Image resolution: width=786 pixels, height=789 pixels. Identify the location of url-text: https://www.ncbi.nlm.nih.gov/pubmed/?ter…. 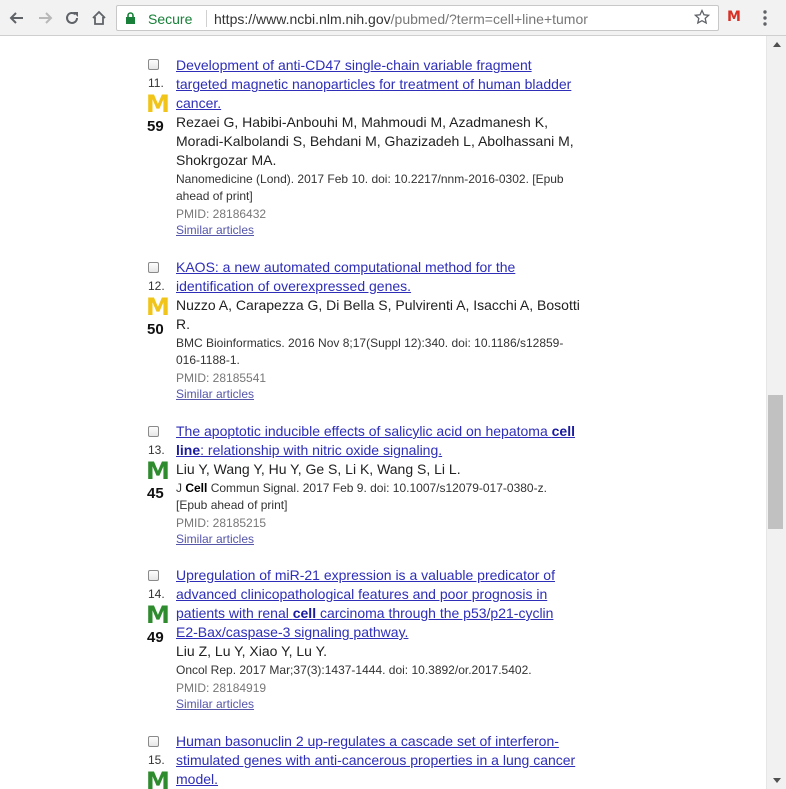
(401, 19).